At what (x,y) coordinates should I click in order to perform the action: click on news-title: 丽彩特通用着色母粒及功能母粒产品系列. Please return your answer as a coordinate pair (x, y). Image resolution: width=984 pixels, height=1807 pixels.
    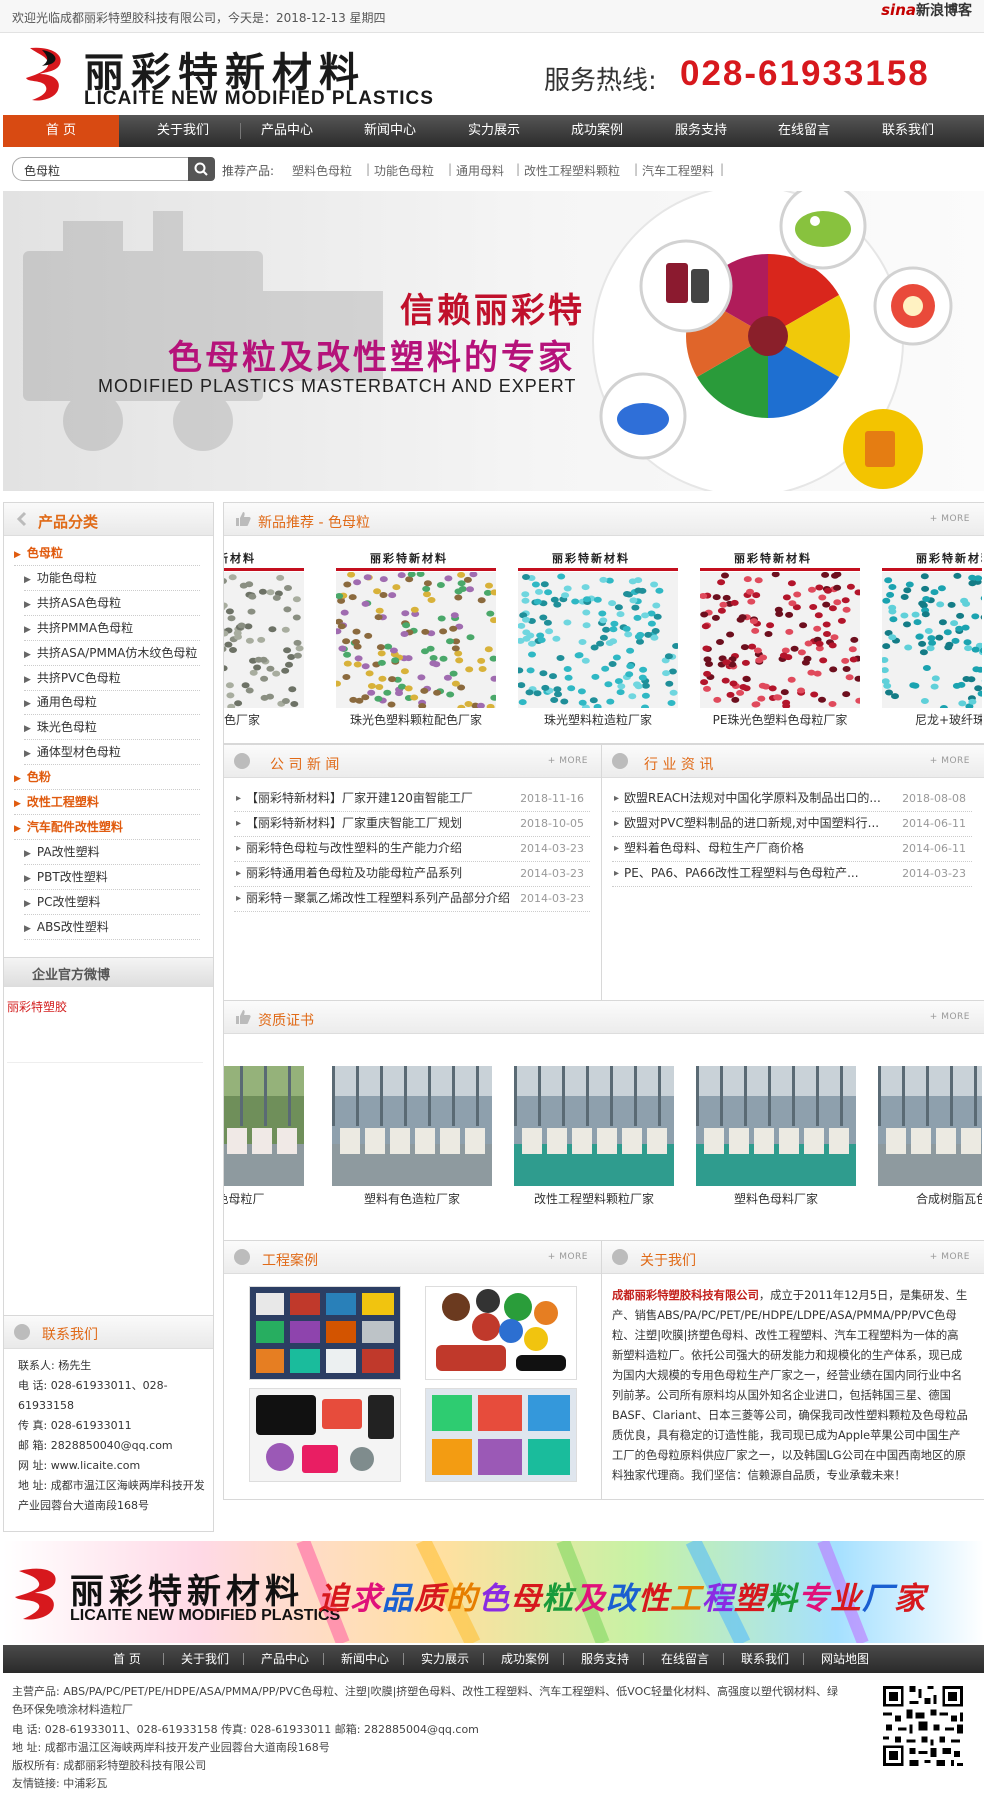
    Looking at the image, I should click on (379, 873).